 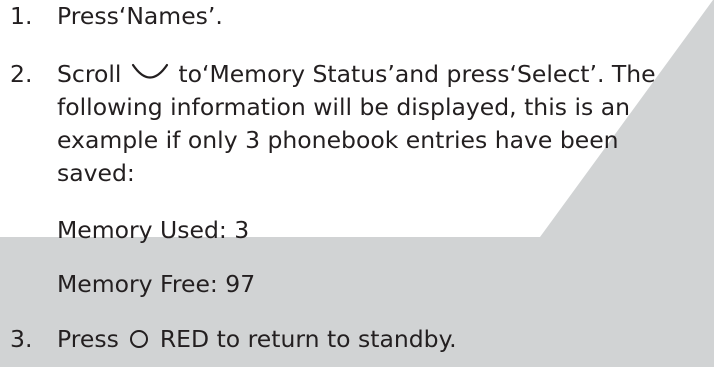 What do you see at coordinates (156, 284) in the screenshot?
I see `memory-free: Memory Free: 97` at bounding box center [156, 284].